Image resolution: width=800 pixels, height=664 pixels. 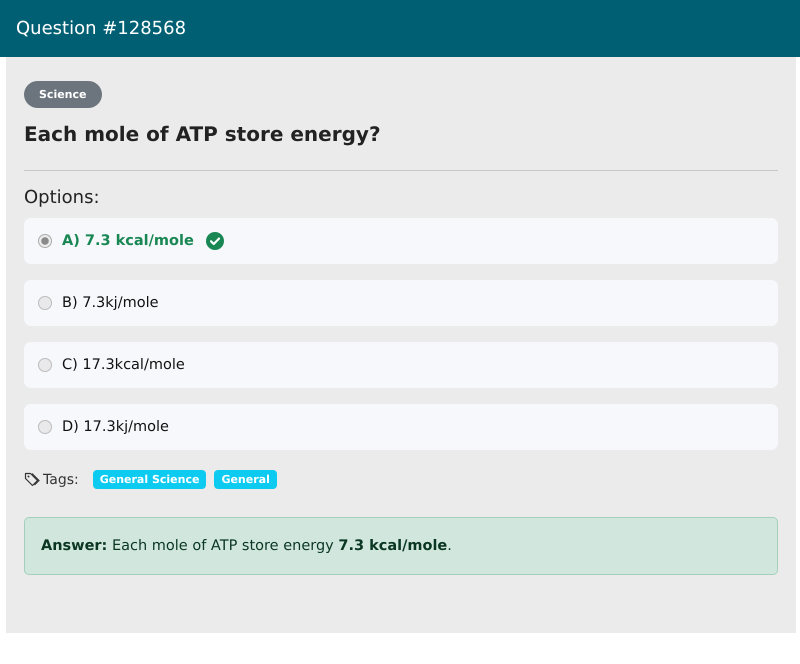 I want to click on options-label: Options:, so click(x=62, y=197).